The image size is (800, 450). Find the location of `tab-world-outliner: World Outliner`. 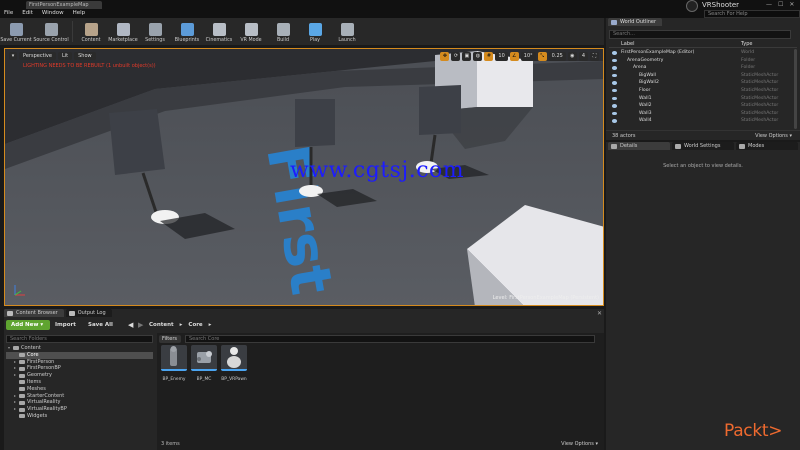

tab-world-outliner: World Outliner is located at coordinates (635, 22).